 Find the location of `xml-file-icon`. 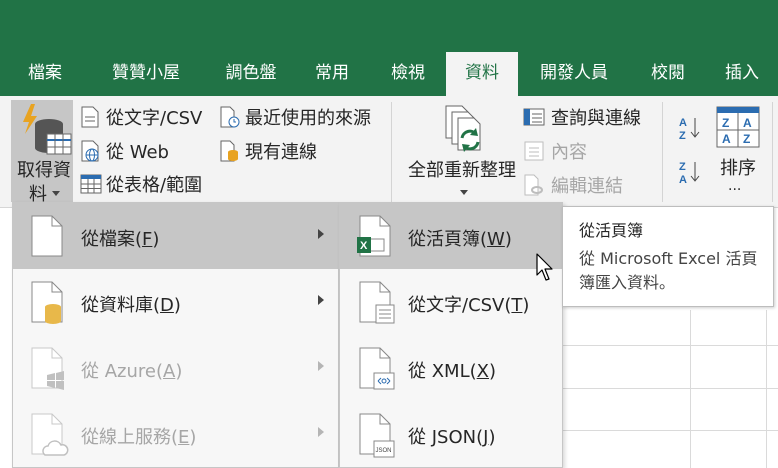

xml-file-icon is located at coordinates (377, 368).